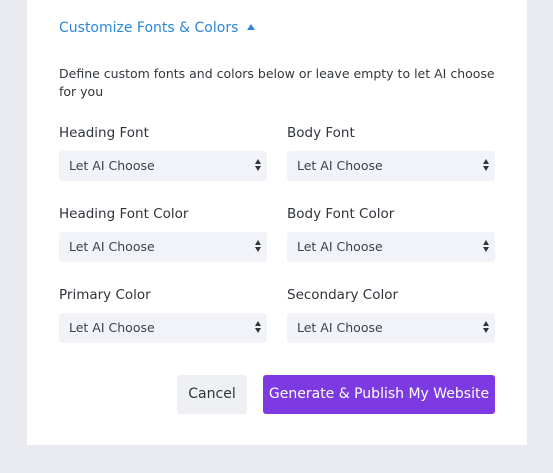  I want to click on body-font-color-value: Let AI Choose, so click(340, 246).